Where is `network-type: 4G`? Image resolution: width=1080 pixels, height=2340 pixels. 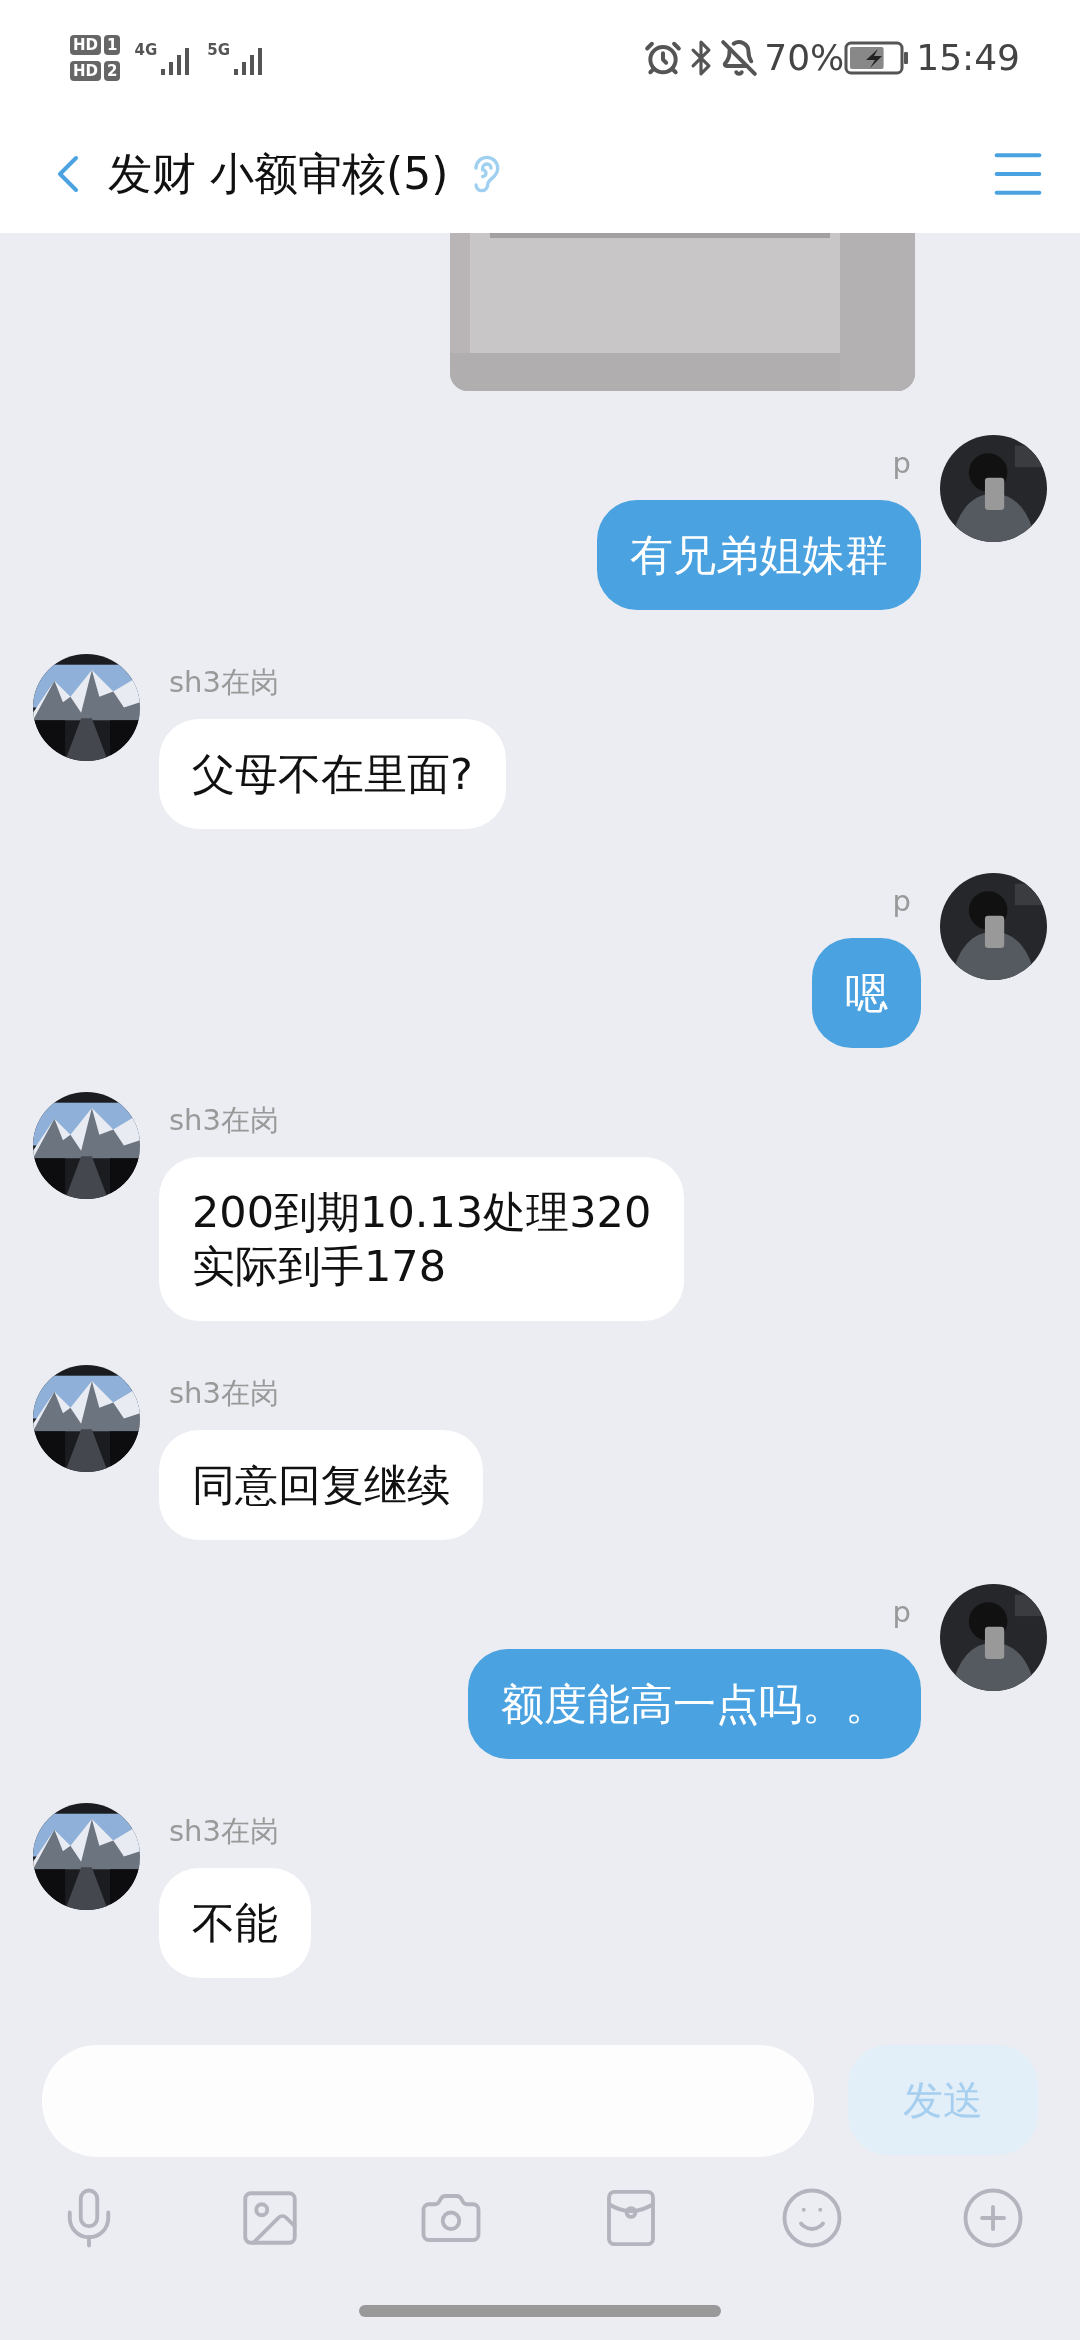 network-type: 4G is located at coordinates (146, 49).